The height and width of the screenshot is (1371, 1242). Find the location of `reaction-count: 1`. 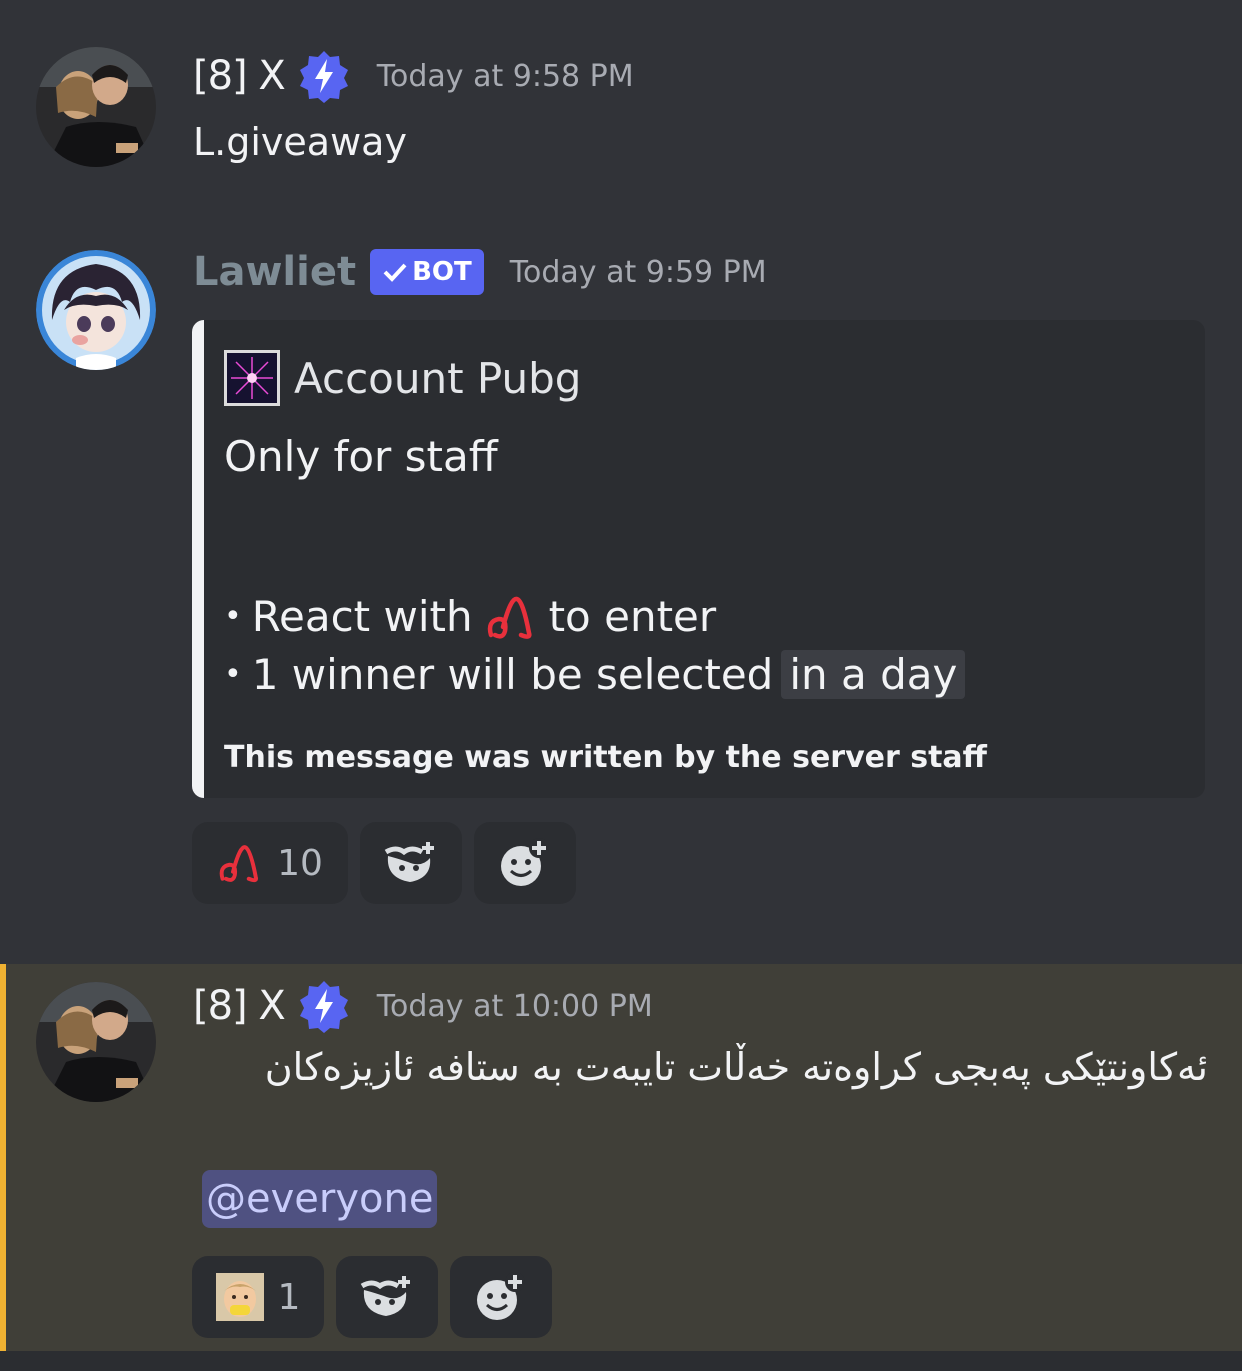

reaction-count: 1 is located at coordinates (289, 1297).